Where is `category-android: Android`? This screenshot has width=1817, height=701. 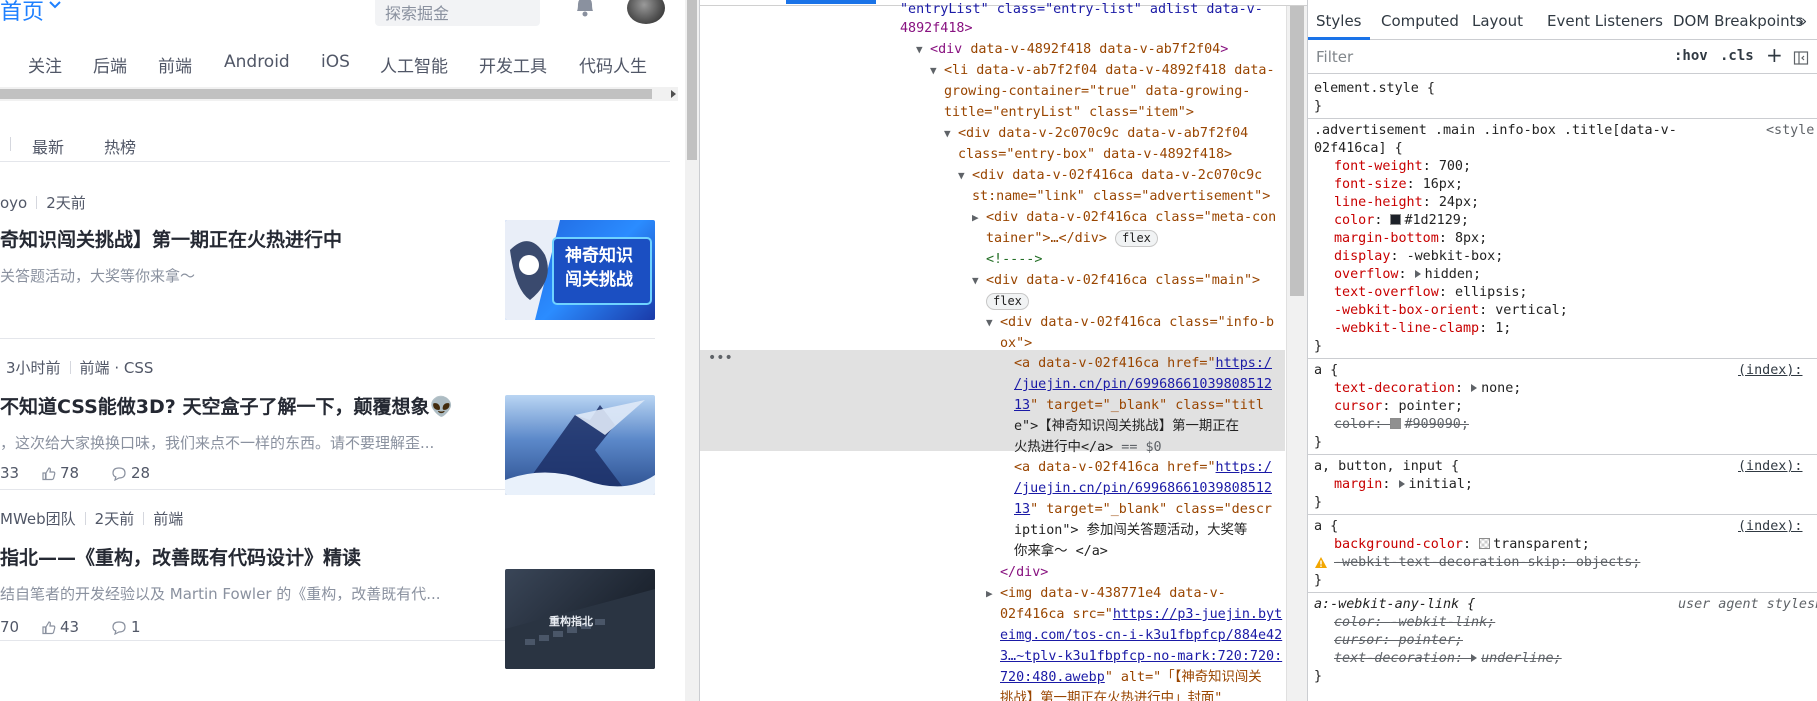
category-android: Android is located at coordinates (257, 62).